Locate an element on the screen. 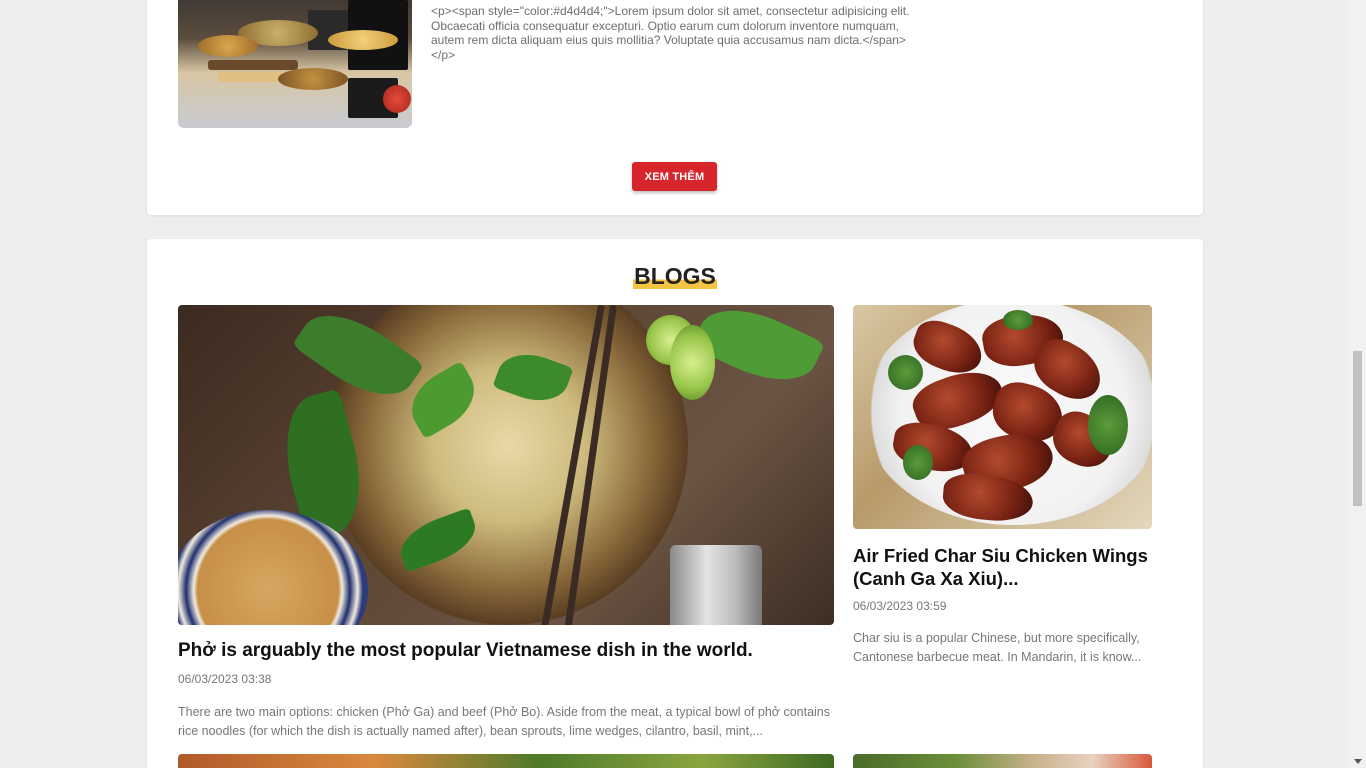  side-post-date: 06/03/2023 03:59 is located at coordinates (900, 606).